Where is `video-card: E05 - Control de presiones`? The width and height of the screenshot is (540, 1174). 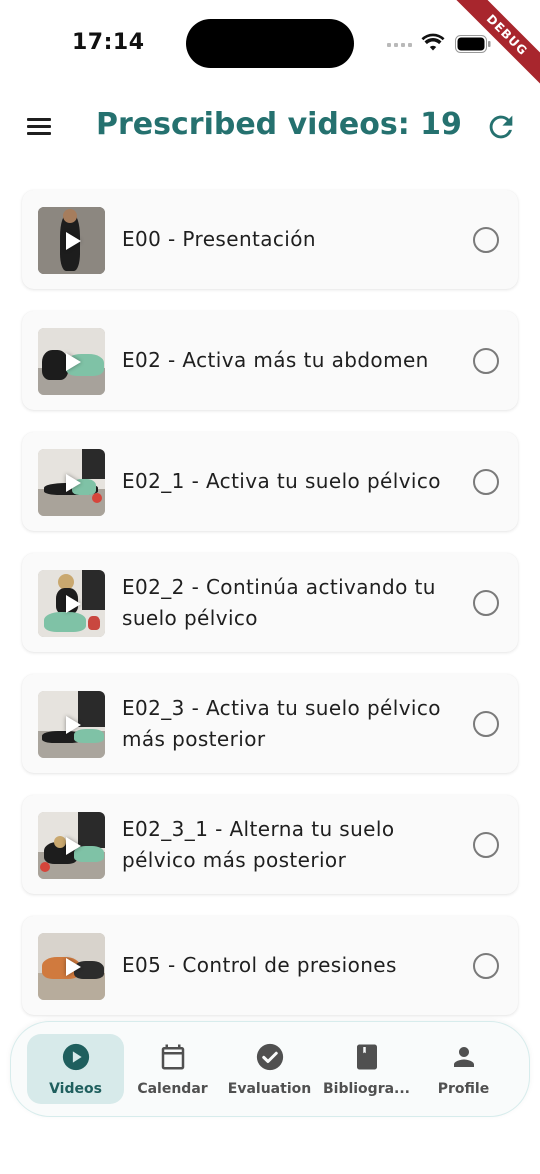
video-card: E05 - Control de presiones is located at coordinates (270, 965).